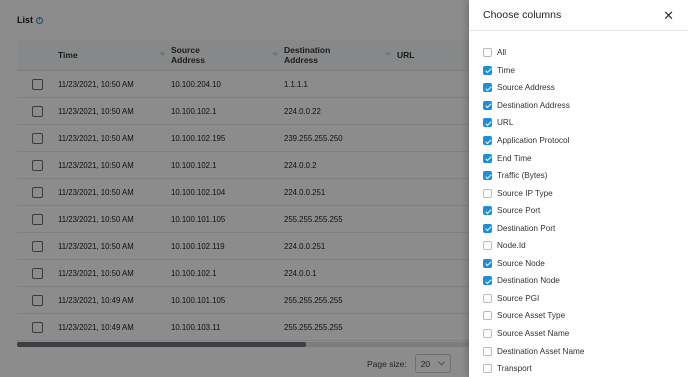 This screenshot has width=688, height=377. What do you see at coordinates (533, 105) in the screenshot?
I see `column-option-label: Destination Address` at bounding box center [533, 105].